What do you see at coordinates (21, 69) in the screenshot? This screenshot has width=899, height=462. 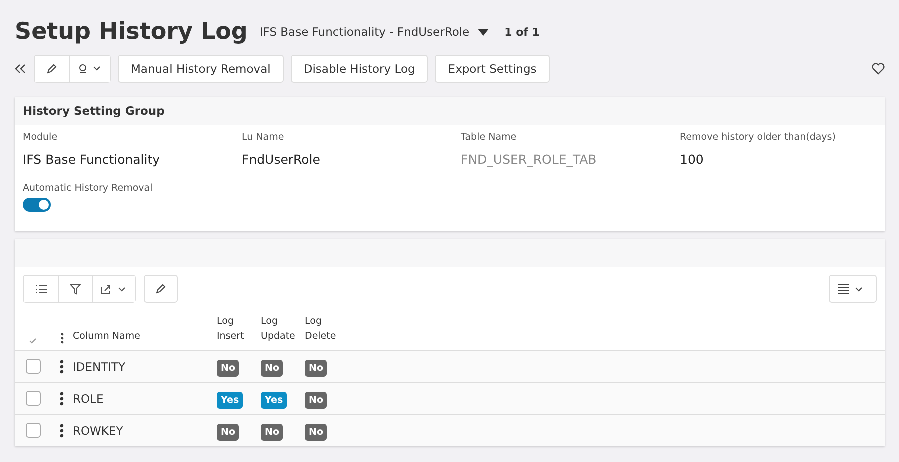 I see `collapse-icon` at bounding box center [21, 69].